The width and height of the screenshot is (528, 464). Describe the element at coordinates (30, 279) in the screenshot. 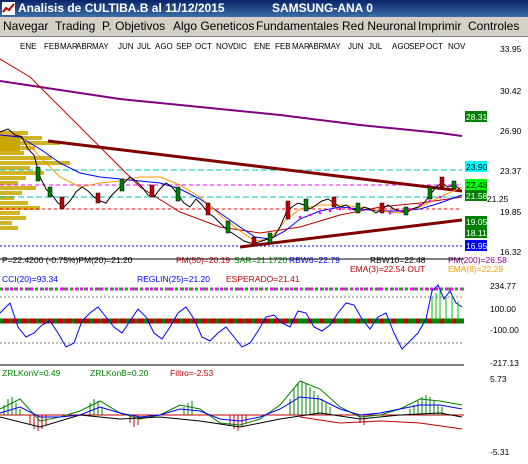

I see `cci-label: CCI(20)=93.34` at that location.